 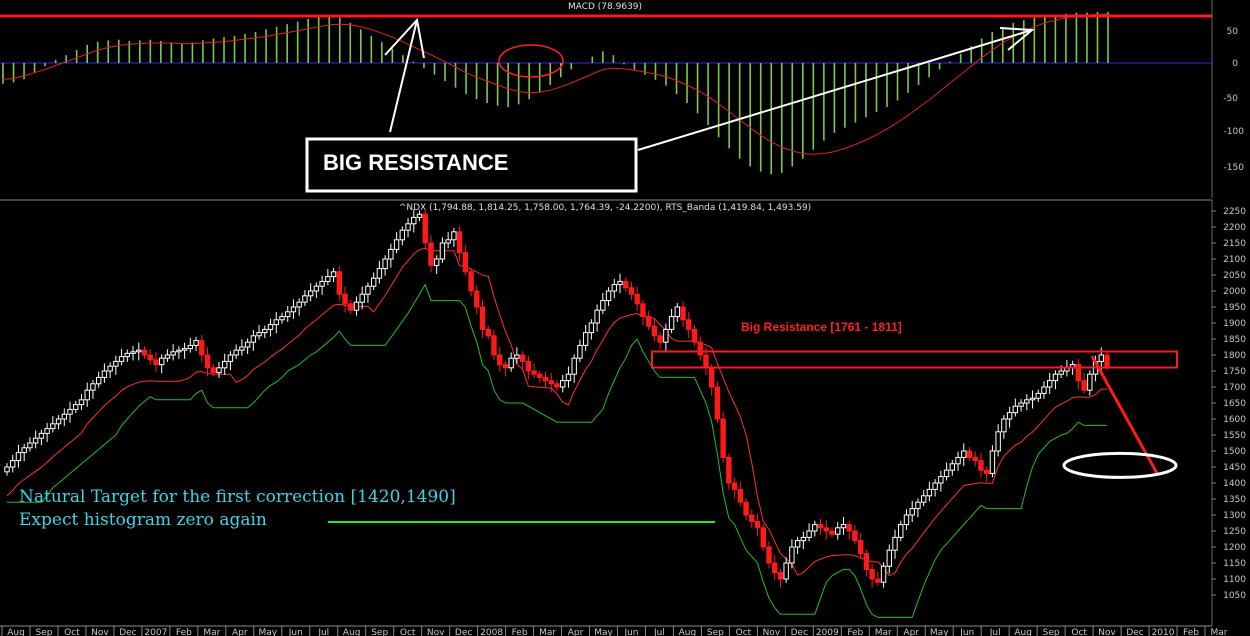 What do you see at coordinates (184, 632) in the screenshot?
I see `x-tick-label: Feb` at bounding box center [184, 632].